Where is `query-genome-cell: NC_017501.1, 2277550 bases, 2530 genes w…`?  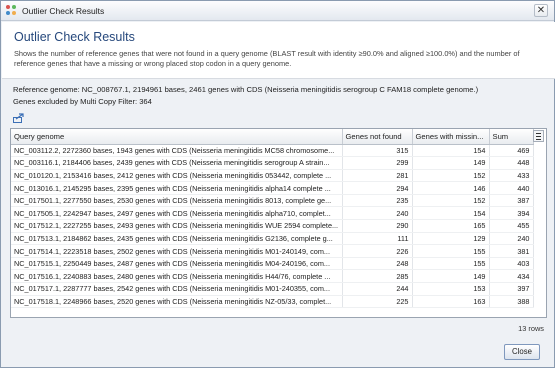
query-genome-cell: NC_017501.1, 2277550 bases, 2530 genes w… is located at coordinates (177, 201).